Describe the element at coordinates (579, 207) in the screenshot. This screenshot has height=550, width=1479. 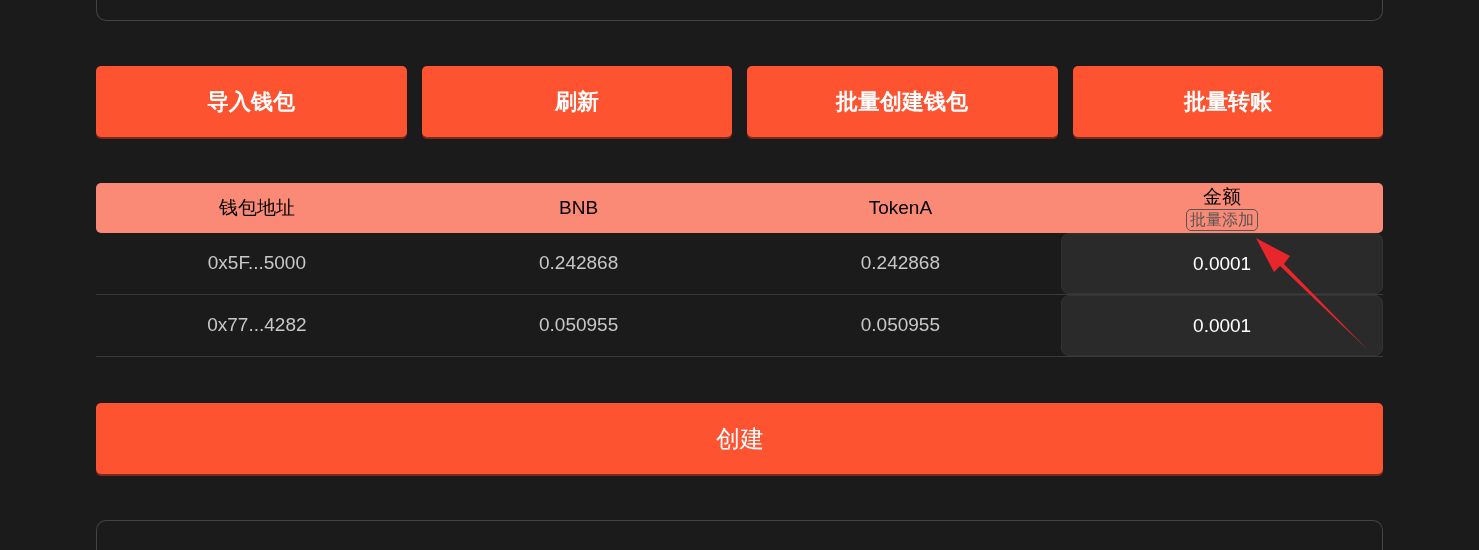
I see `column-header: BNB` at that location.